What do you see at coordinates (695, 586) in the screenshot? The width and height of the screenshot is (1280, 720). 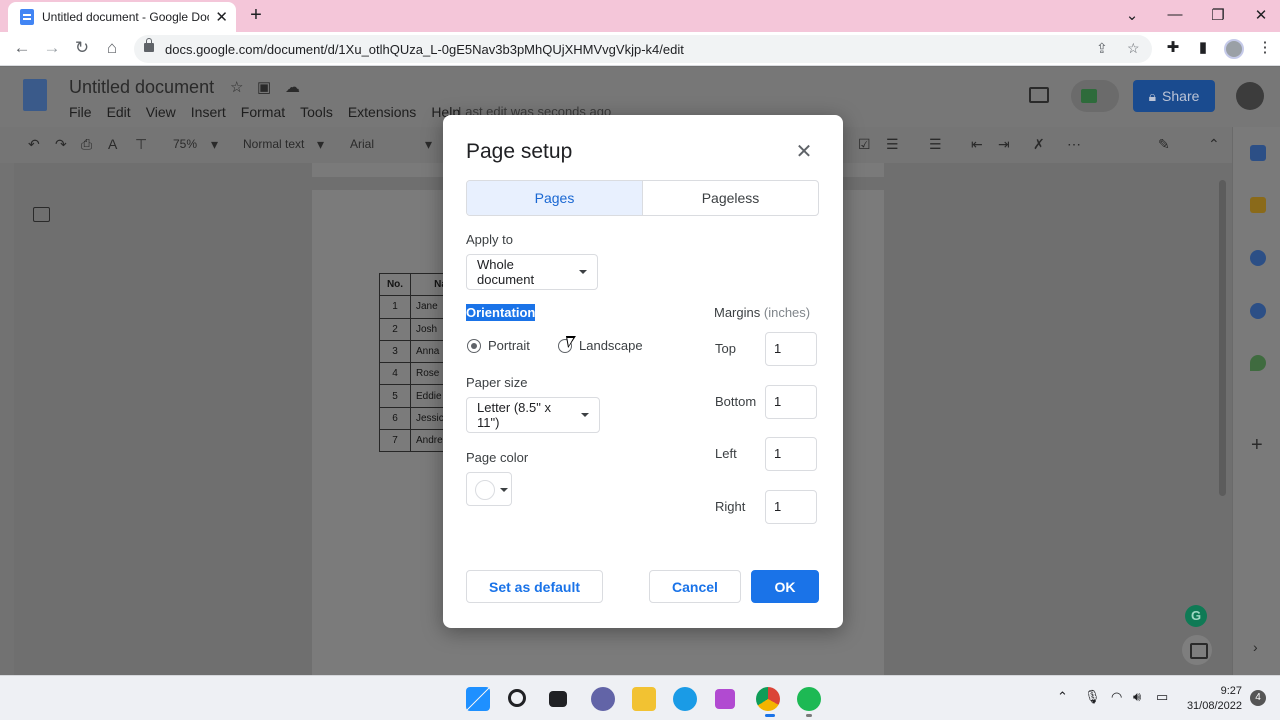 I see `cancel-button: Cancel` at bounding box center [695, 586].